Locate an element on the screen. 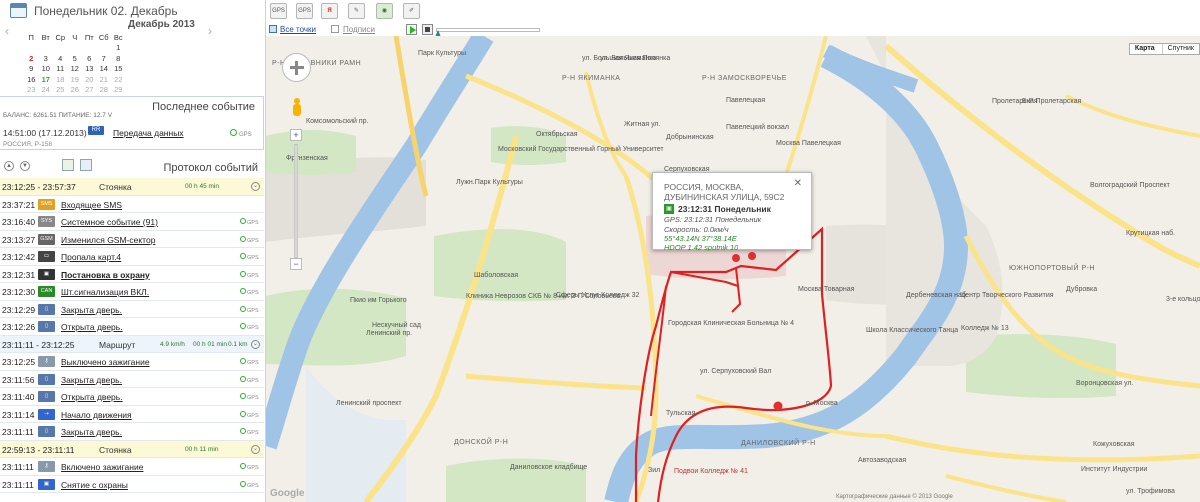  calendar-day: 18 is located at coordinates (60, 79).